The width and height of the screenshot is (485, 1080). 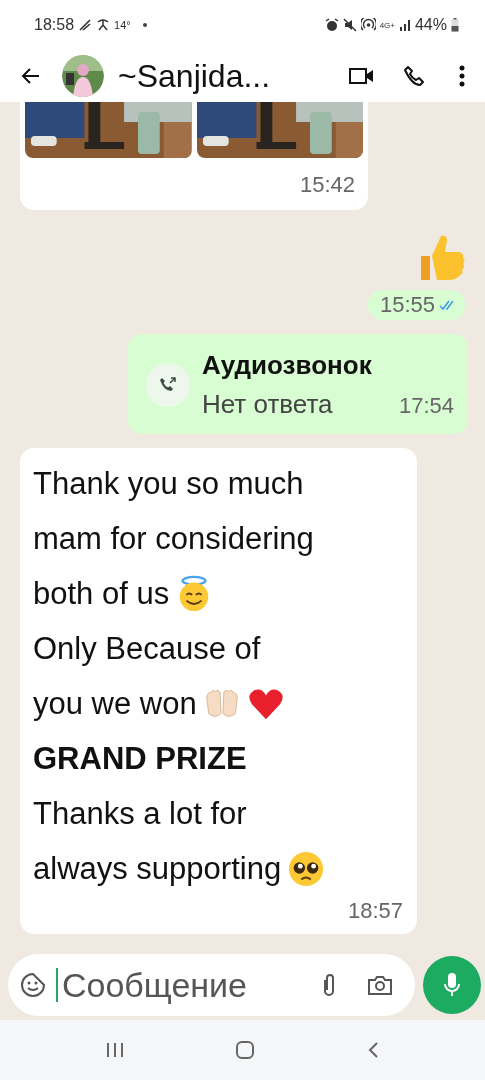 What do you see at coordinates (177, 985) in the screenshot?
I see `message-input-field: Сообщение` at bounding box center [177, 985].